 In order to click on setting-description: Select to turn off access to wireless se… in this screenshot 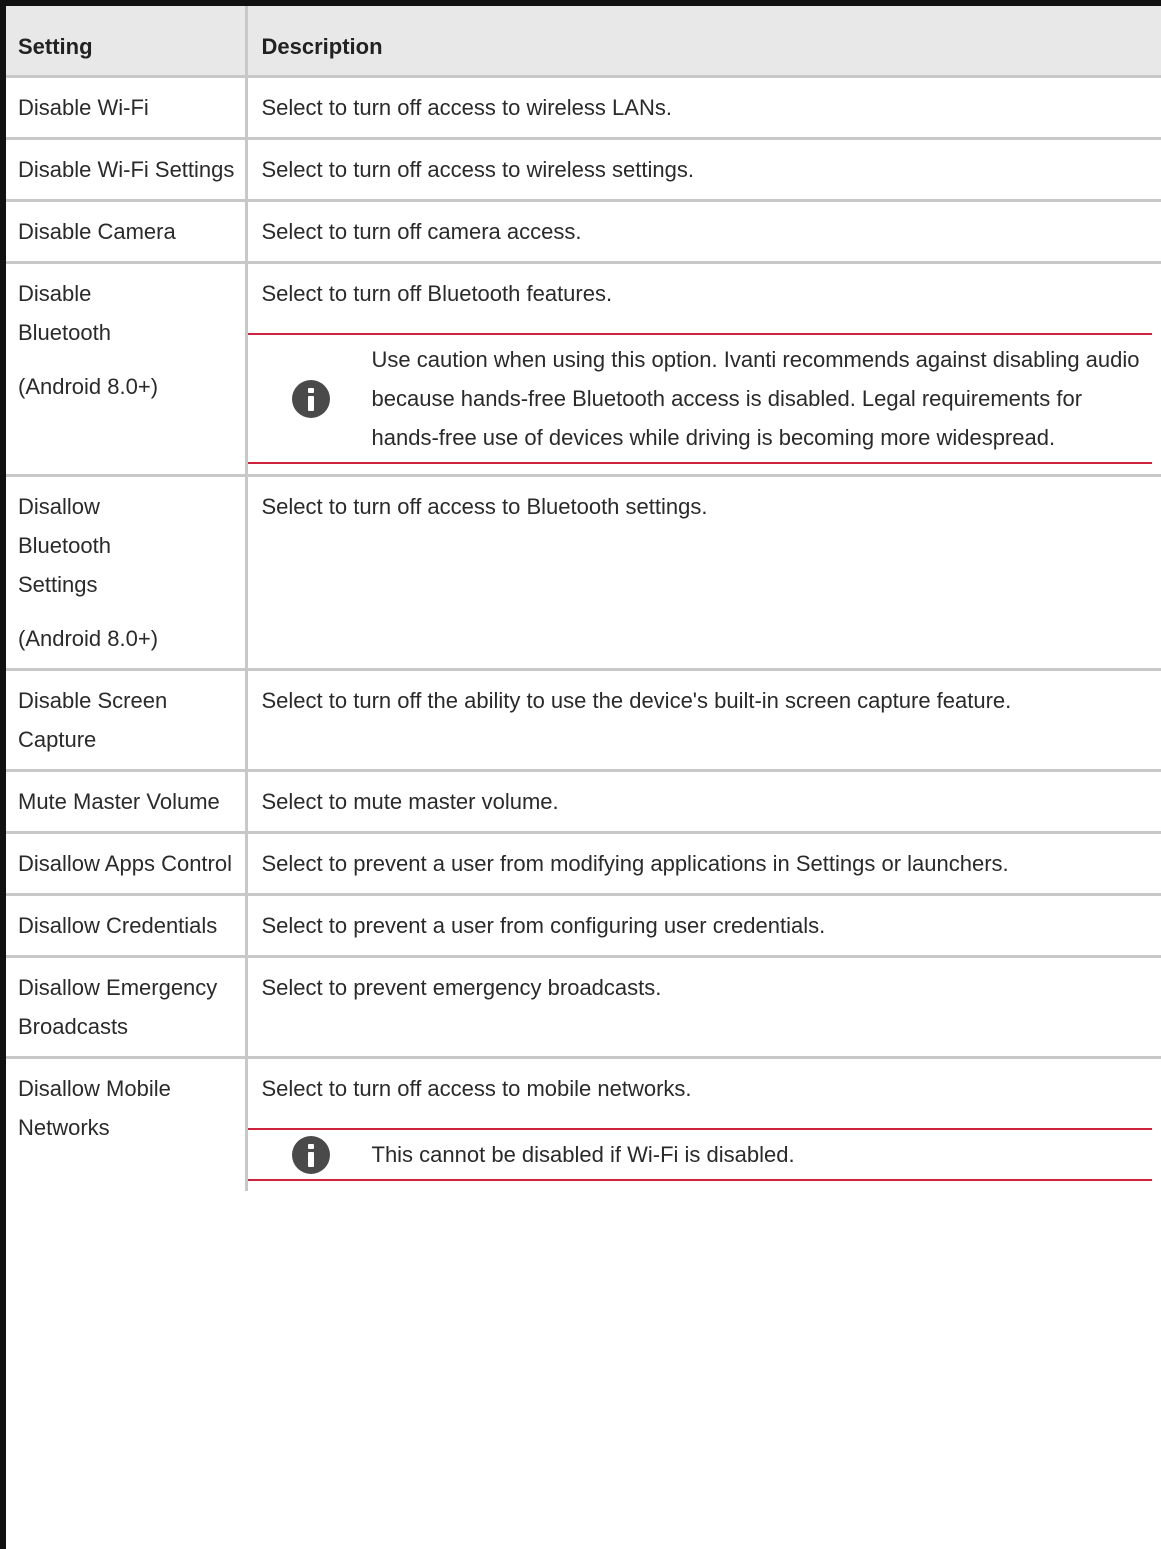, I will do `click(702, 170)`.